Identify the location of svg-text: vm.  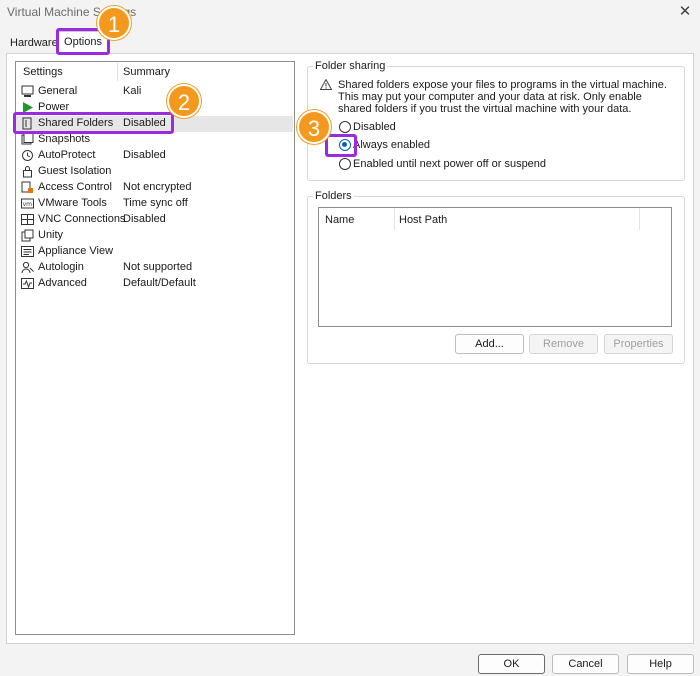
(28, 204).